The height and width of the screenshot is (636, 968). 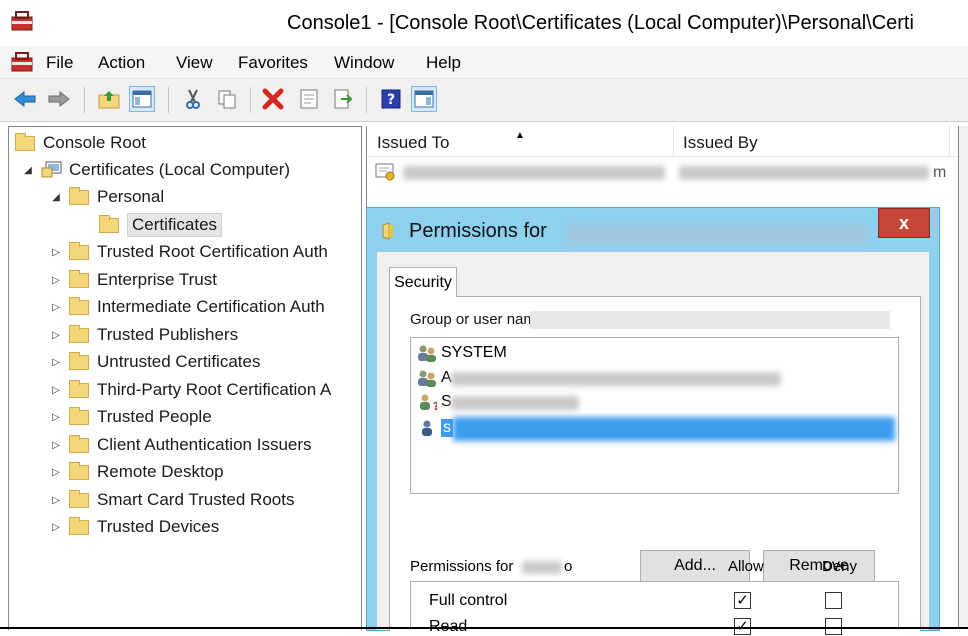 What do you see at coordinates (273, 99) in the screenshot?
I see `delete-icon` at bounding box center [273, 99].